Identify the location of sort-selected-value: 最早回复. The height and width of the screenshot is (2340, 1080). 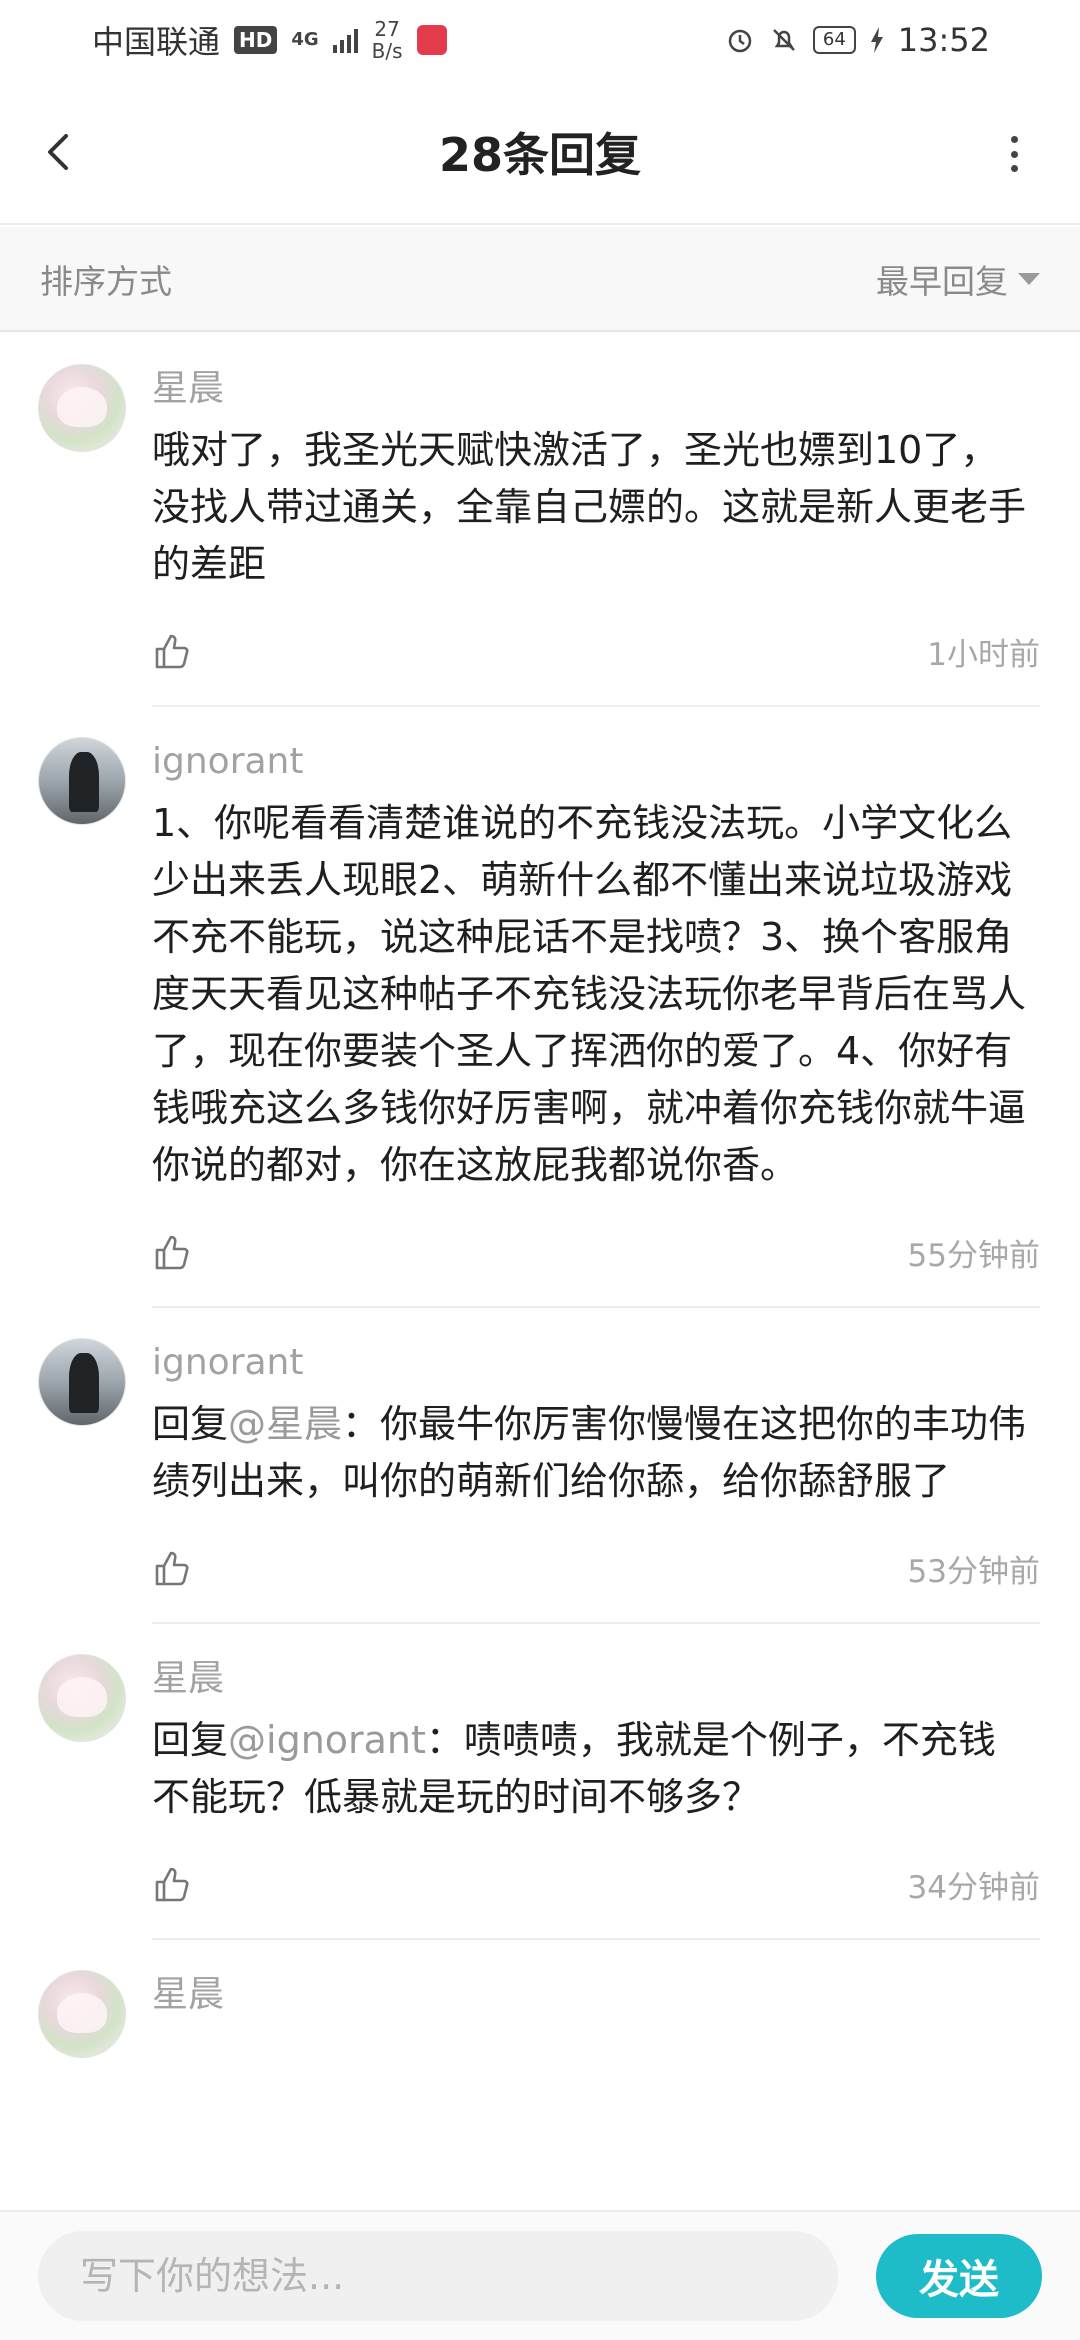
(942, 281).